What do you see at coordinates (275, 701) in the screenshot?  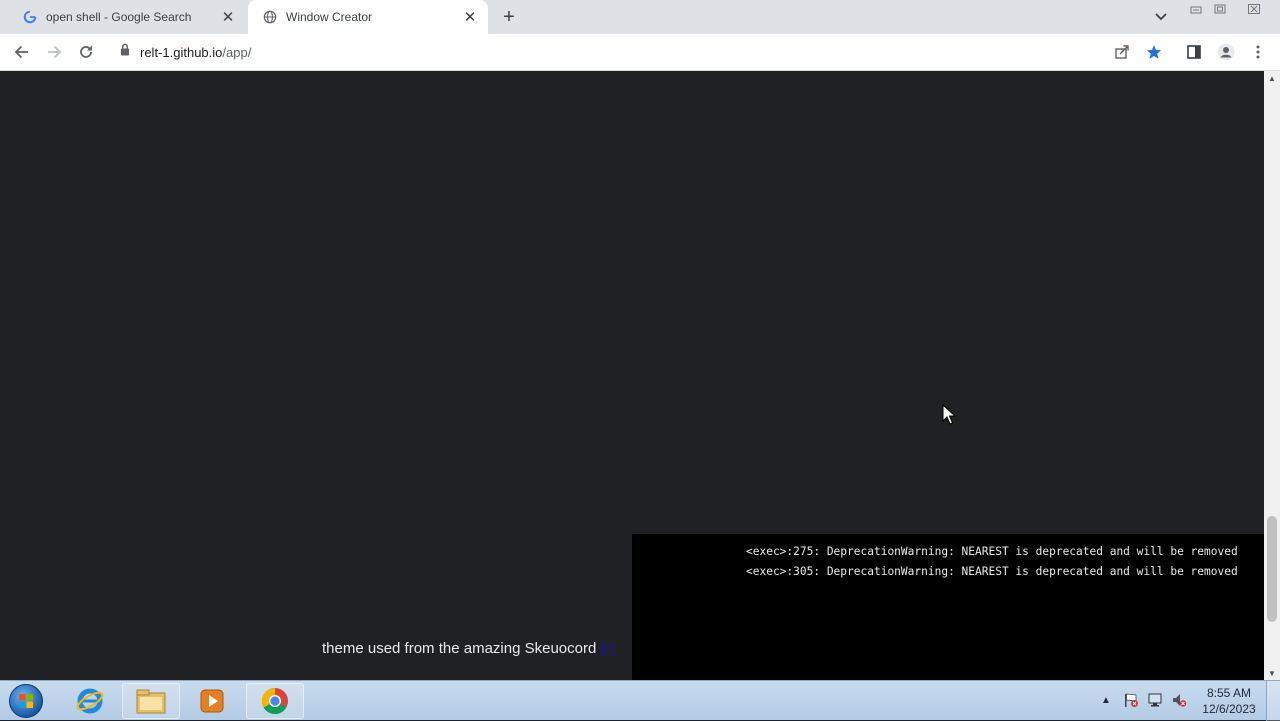 I see `chrome-icon` at bounding box center [275, 701].